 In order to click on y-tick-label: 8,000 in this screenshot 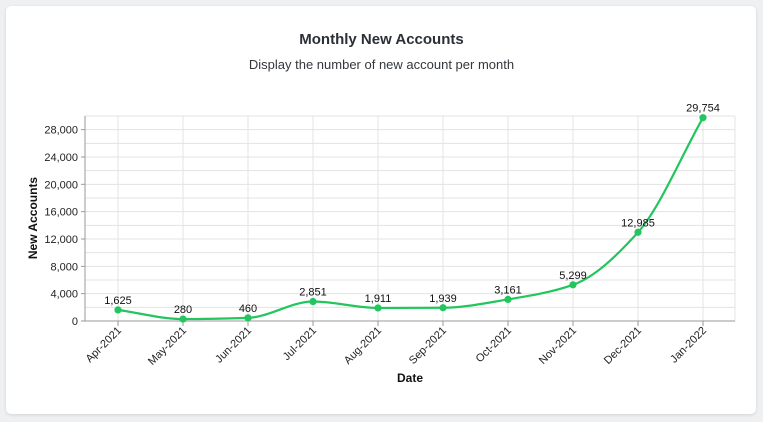, I will do `click(64, 267)`.